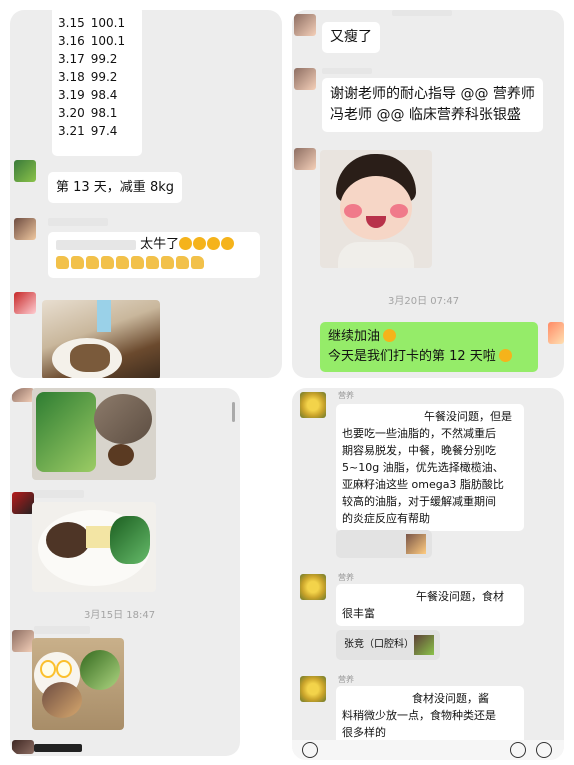 This screenshot has width=574, height=765. What do you see at coordinates (424, 301) in the screenshot?
I see `timestamp: 3月20日 07:47` at bounding box center [424, 301].